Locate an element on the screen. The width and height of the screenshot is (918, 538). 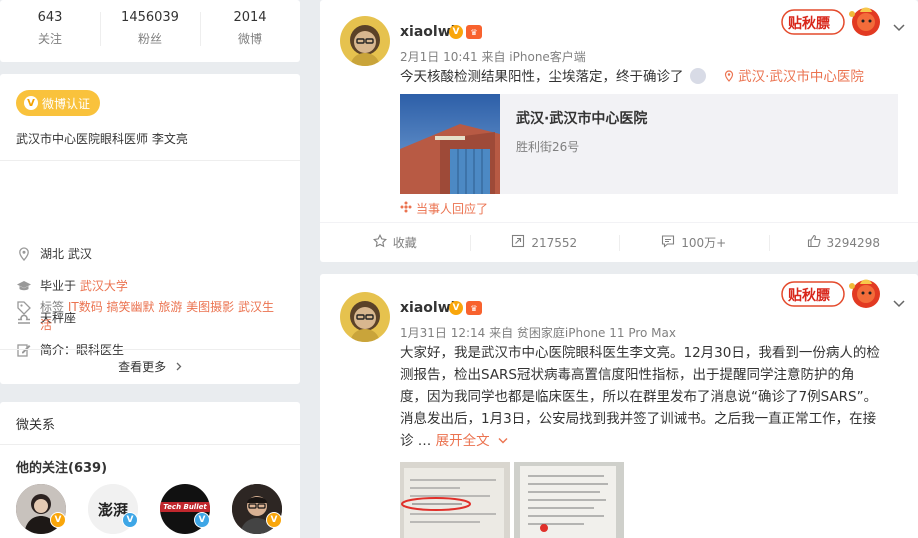
following-count-title: 他的关注(639) is located at coordinates (61, 466).